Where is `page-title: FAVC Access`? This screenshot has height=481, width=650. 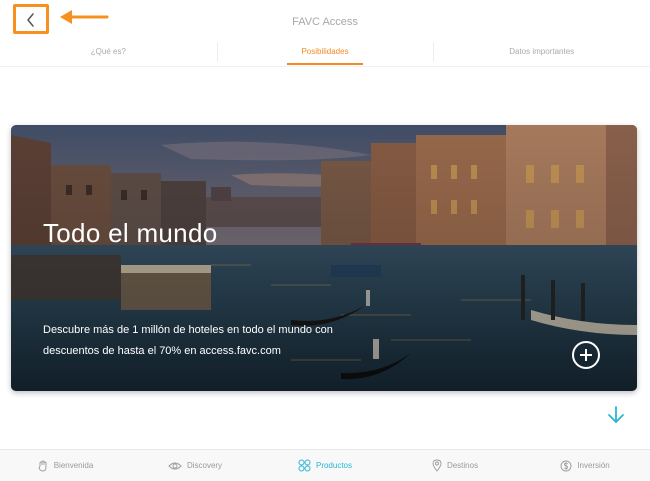 page-title: FAVC Access is located at coordinates (325, 22).